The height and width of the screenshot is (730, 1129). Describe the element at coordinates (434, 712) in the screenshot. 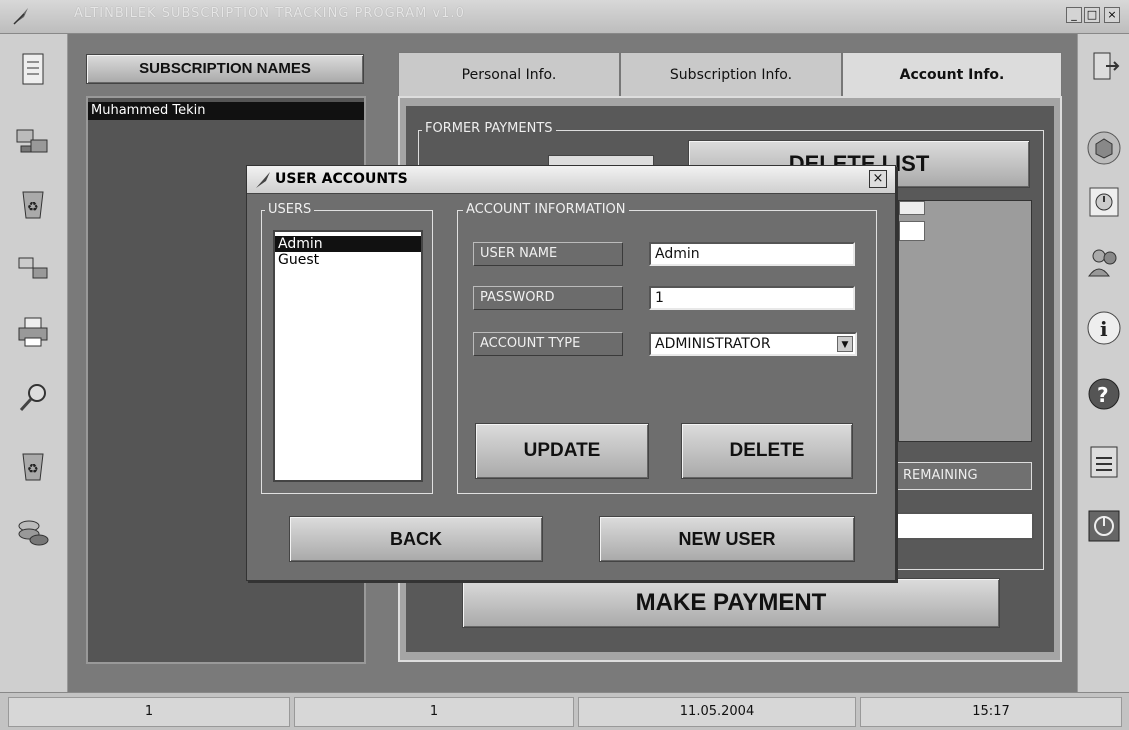

I see `status-cell-2: 1` at that location.